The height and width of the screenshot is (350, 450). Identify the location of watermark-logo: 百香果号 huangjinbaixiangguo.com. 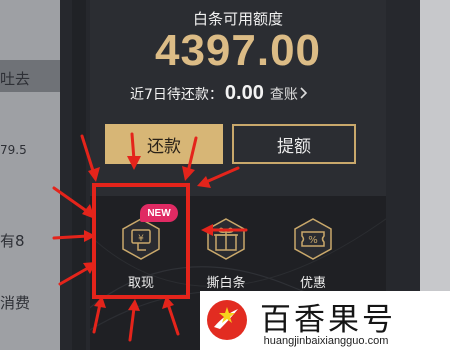
(325, 320).